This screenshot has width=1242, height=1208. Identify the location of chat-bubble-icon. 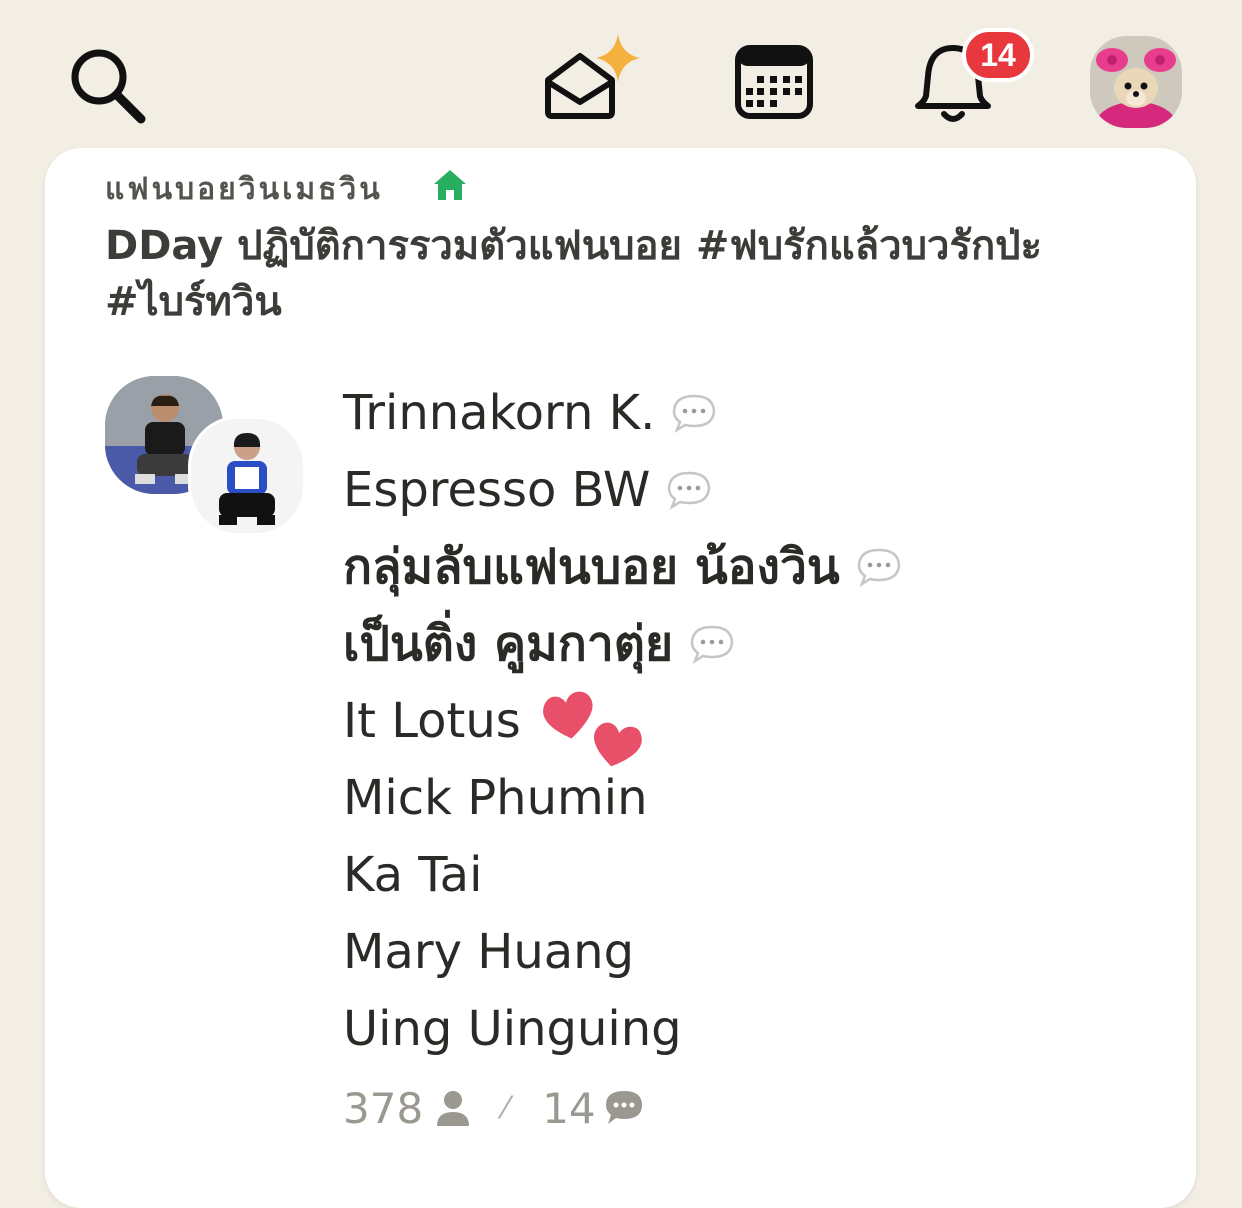
(623, 1107).